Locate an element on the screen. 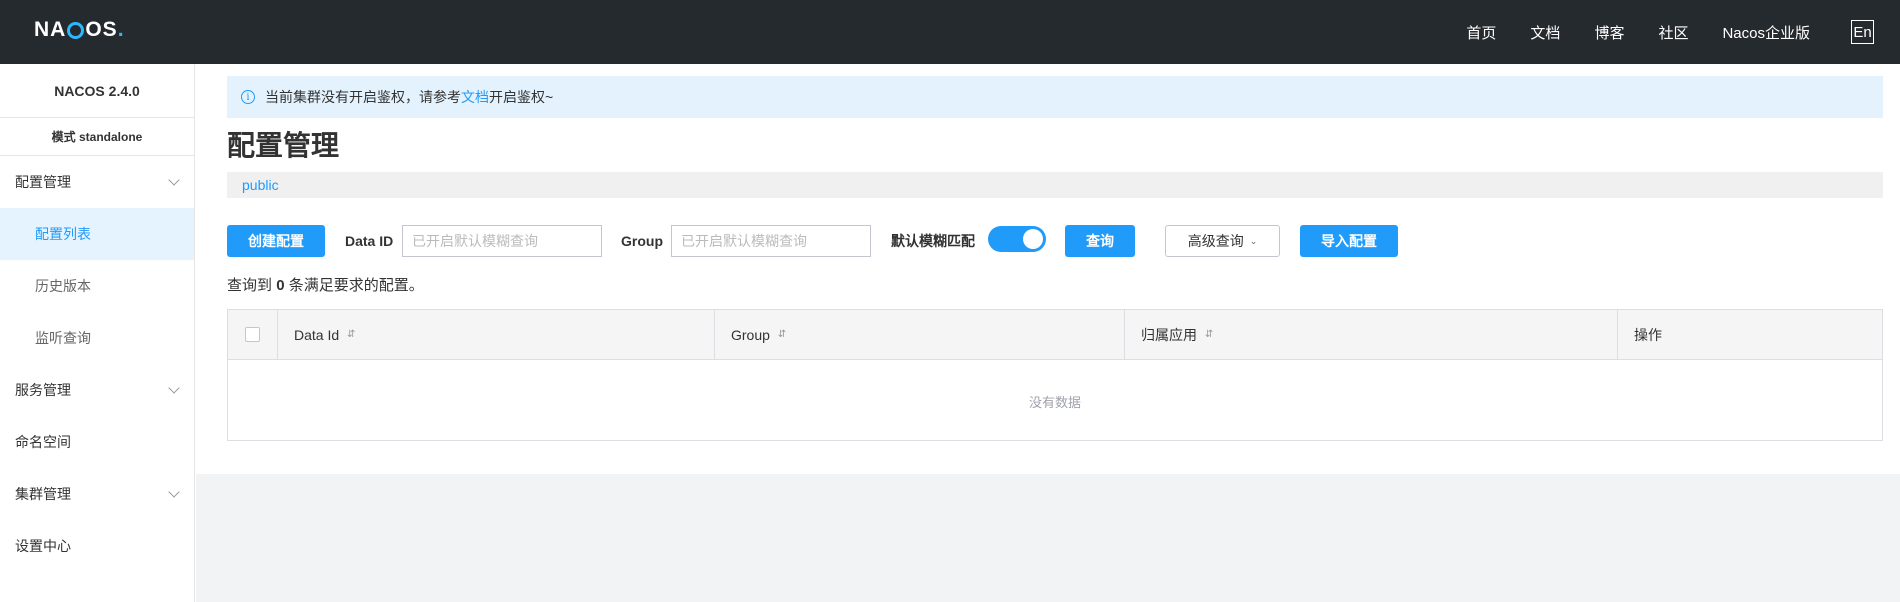  toggle-knob is located at coordinates (1033, 239).